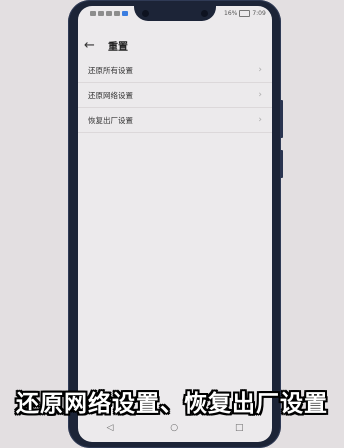 The image size is (344, 448). I want to click on power-button, so click(281, 164).